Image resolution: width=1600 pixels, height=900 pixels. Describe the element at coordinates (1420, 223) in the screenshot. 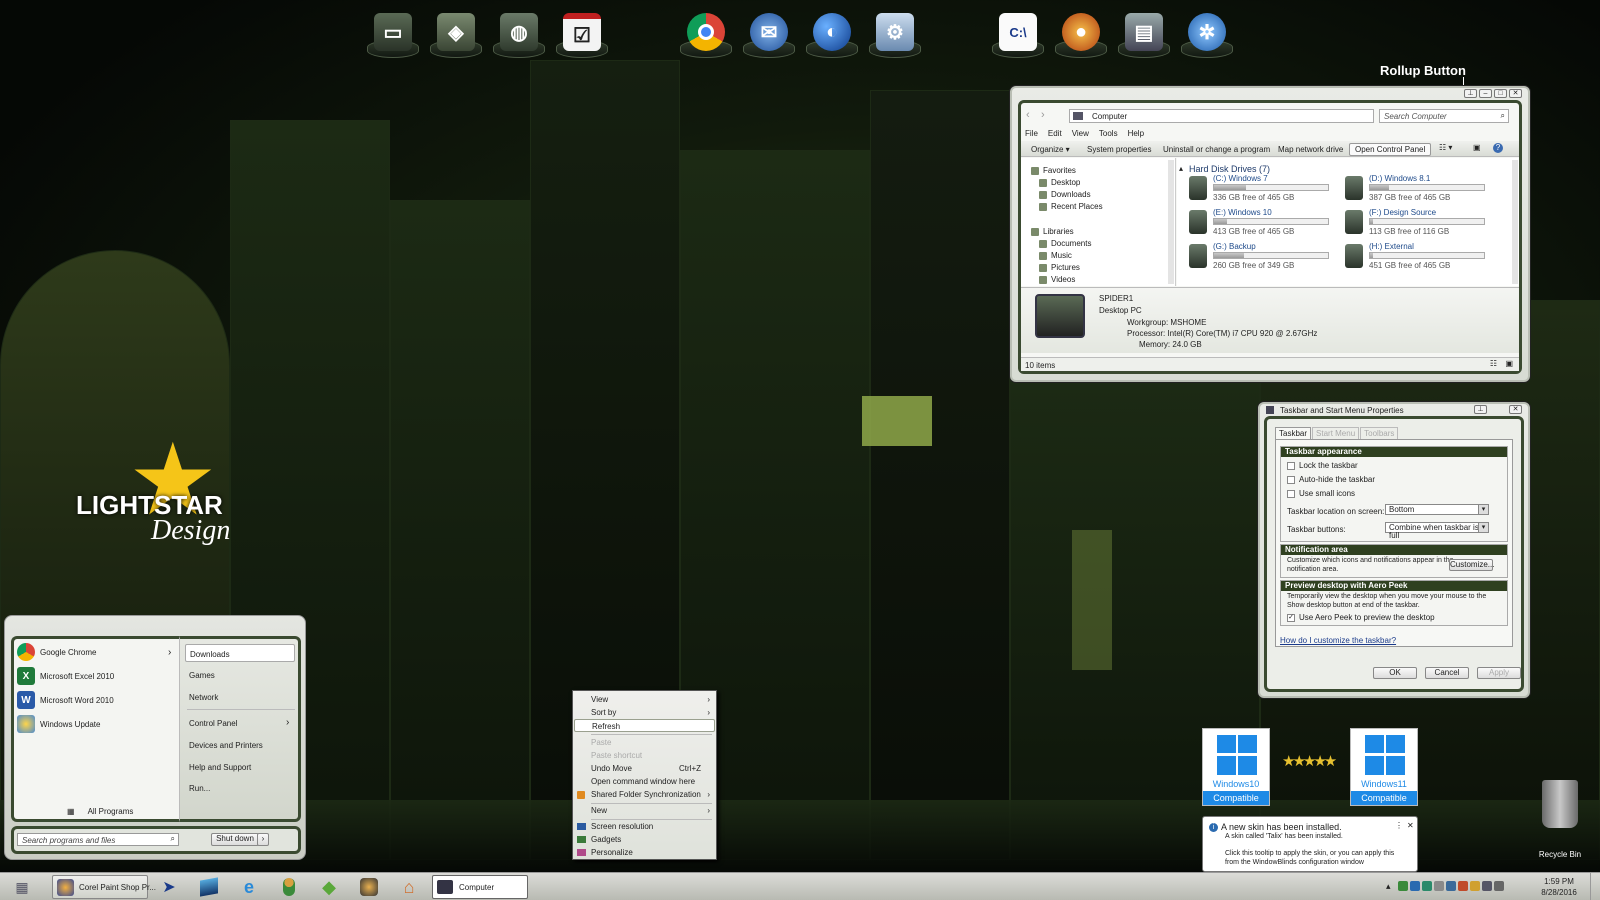

I see `drive-tile: (F:) Design Source 113 GB free of 116 GB` at that location.